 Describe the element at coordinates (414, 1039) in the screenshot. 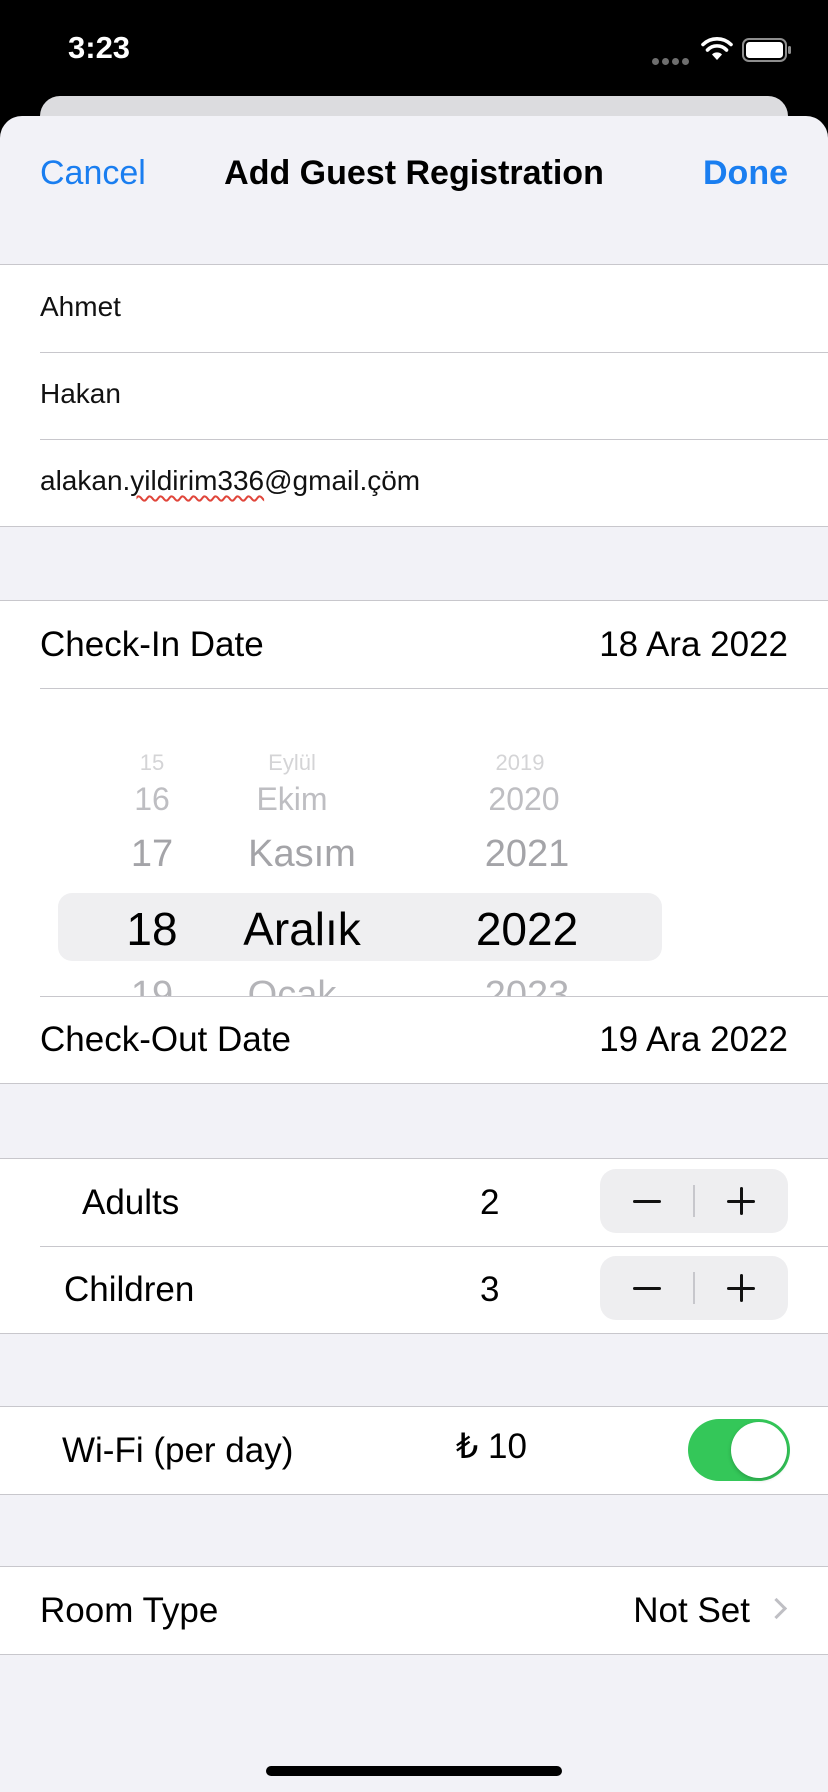

I see `check-out-row: Check-Out Date 19 Ara 2022` at that location.